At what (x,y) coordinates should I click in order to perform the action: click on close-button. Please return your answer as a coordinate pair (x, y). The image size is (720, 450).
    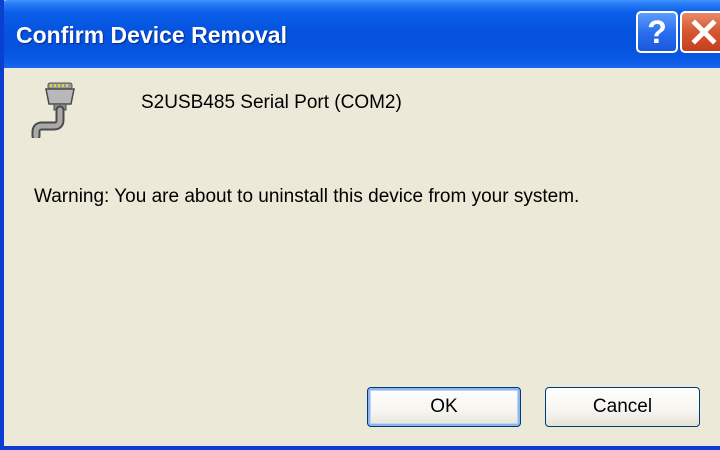
    Looking at the image, I should click on (700, 32).